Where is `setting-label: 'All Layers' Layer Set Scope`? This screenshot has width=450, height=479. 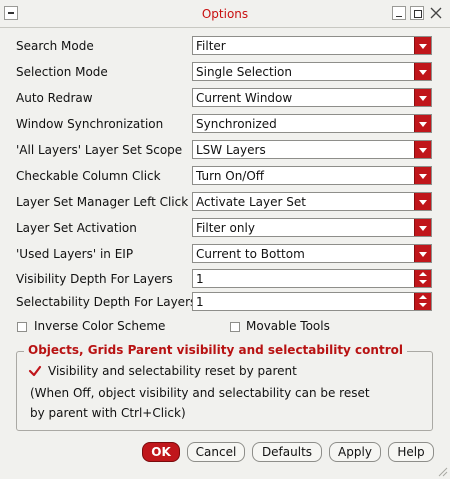
setting-label: 'All Layers' Layer Set Scope is located at coordinates (99, 150).